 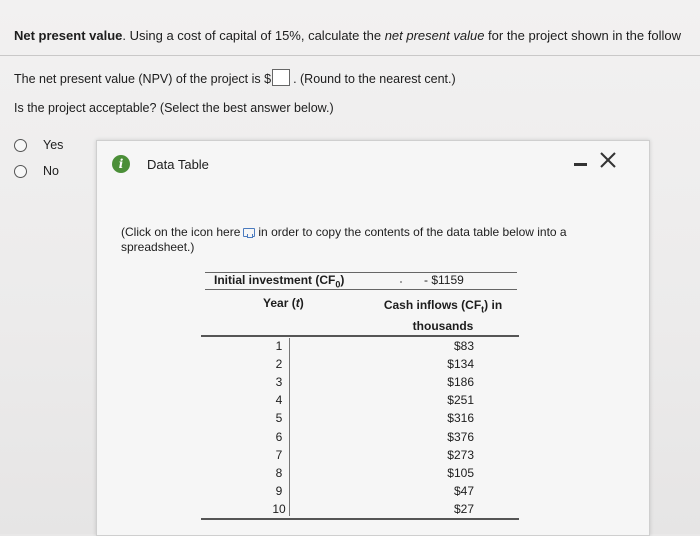 What do you see at coordinates (38, 145) in the screenshot?
I see `option-yes: Yes` at bounding box center [38, 145].